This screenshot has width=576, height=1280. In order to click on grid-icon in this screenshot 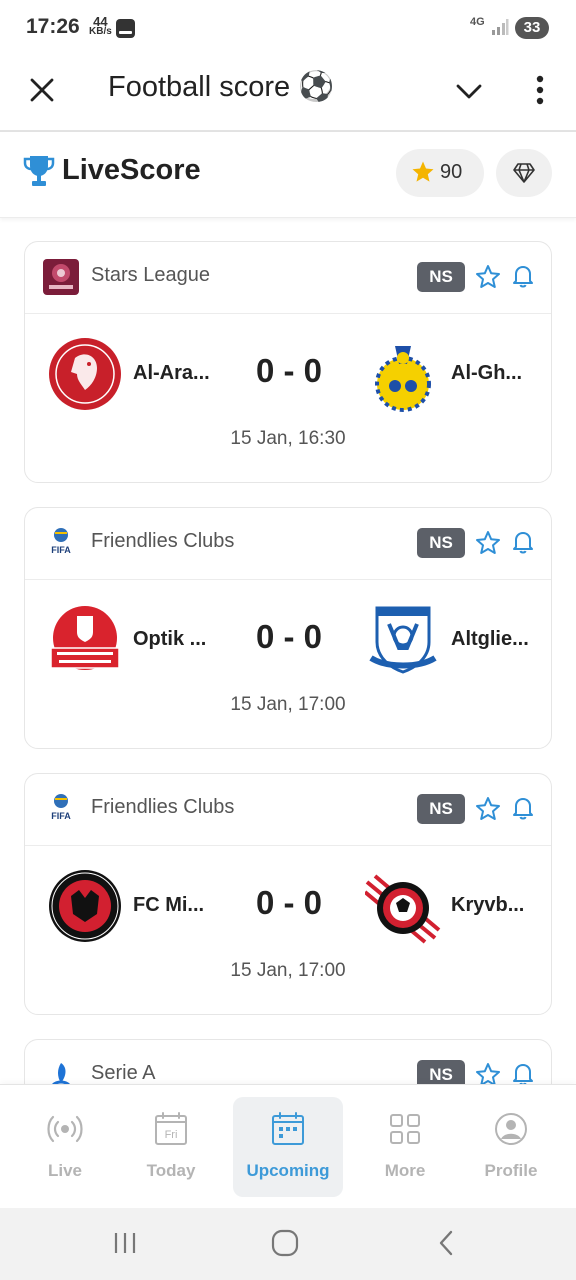, I will do `click(405, 1129)`.